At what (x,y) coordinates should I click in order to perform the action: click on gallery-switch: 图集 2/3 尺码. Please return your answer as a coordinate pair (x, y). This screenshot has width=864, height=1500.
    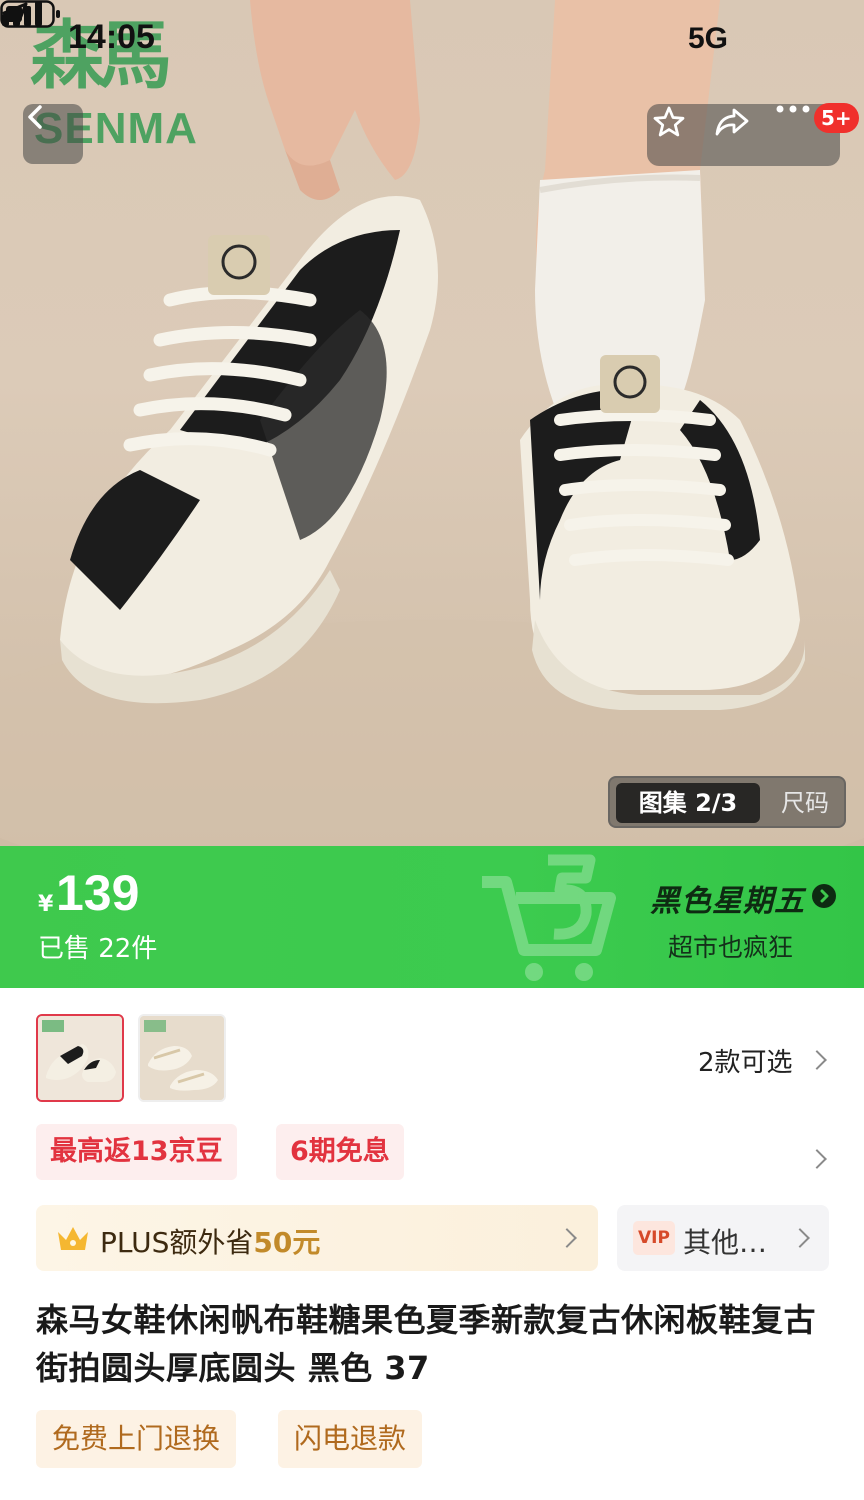
    Looking at the image, I should click on (727, 802).